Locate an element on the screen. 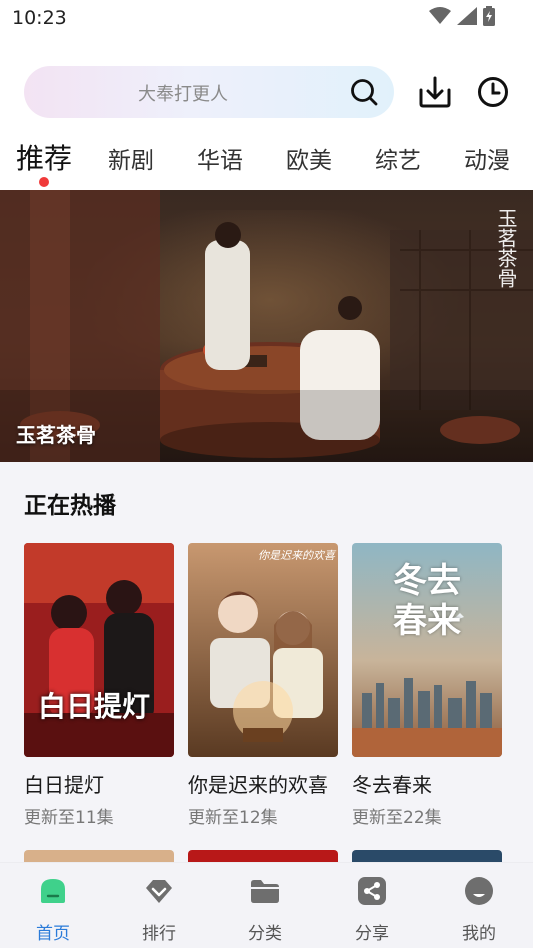 This screenshot has height=948, width=533. show-poster: 你是迟来的欢喜 is located at coordinates (263, 650).